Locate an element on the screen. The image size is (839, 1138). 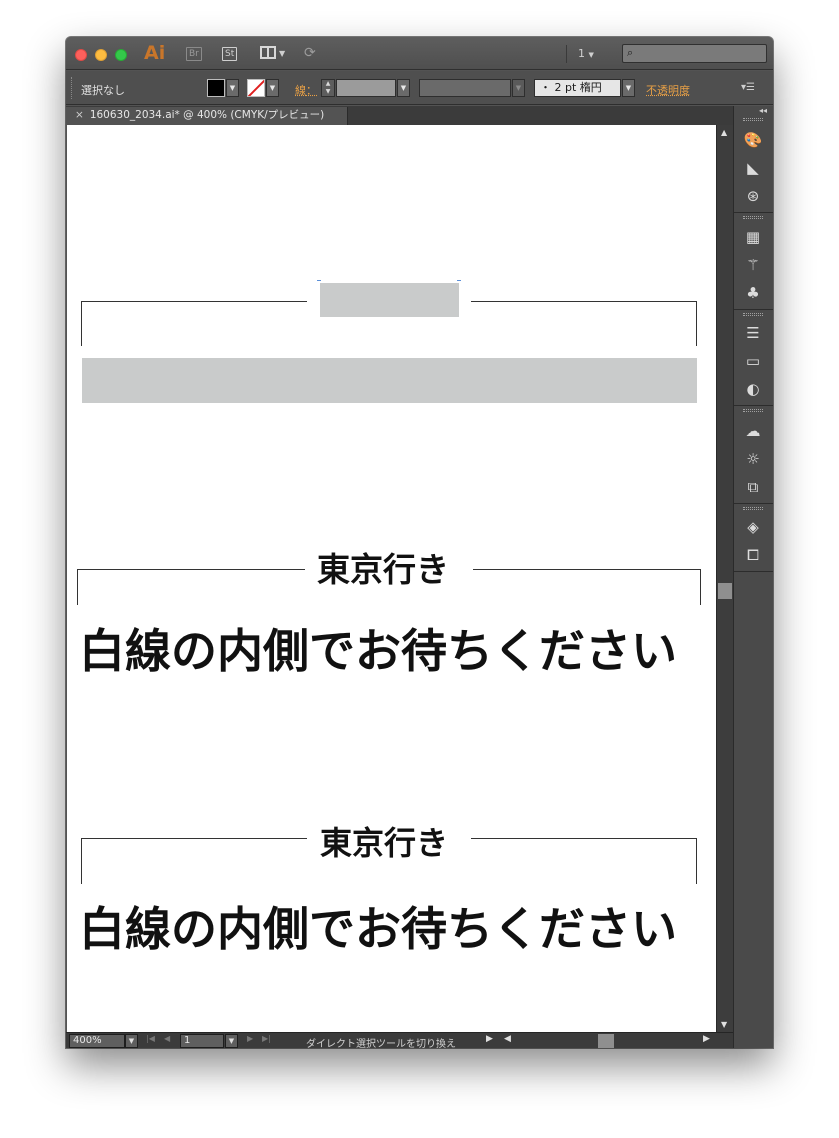
fill-dropdown: ▼ is located at coordinates (232, 88).